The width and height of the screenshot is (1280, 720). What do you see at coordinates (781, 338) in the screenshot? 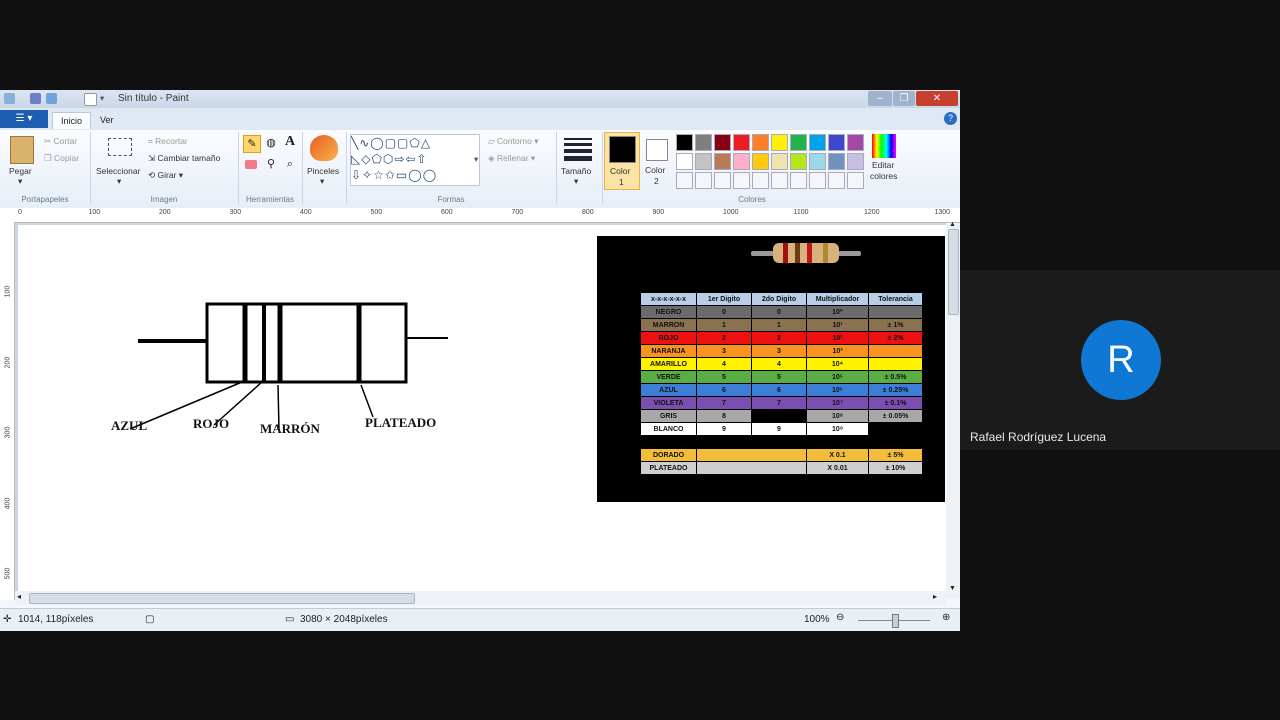
I see `table-row: ROJO 2 2 10² ± 2%` at bounding box center [781, 338].